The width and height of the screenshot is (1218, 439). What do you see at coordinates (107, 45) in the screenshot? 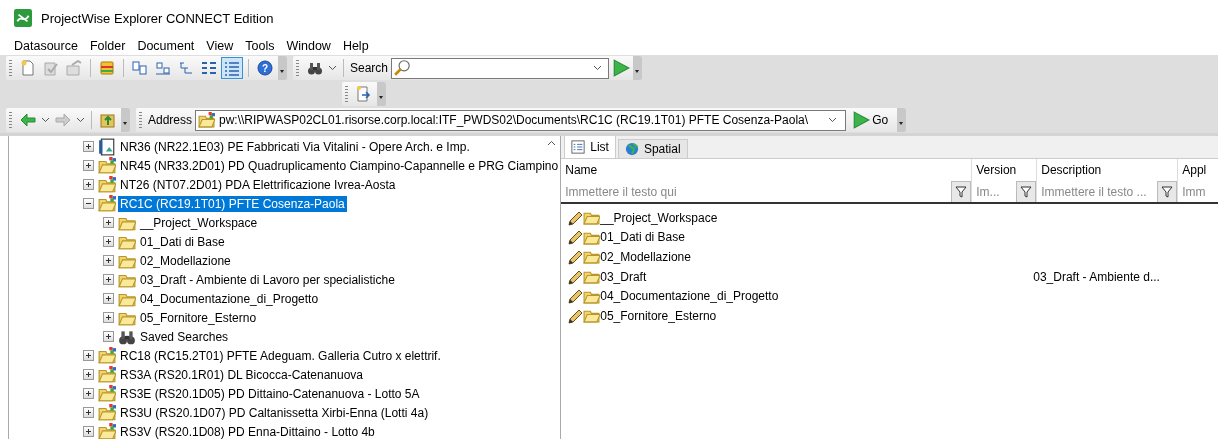
I see `menu-item: Folder` at bounding box center [107, 45].